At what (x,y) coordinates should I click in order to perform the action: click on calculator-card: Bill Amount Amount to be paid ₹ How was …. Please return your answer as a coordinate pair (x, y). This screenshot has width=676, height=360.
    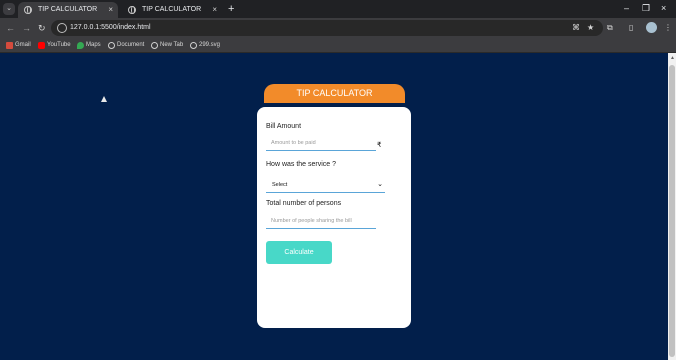
    Looking at the image, I should click on (334, 217).